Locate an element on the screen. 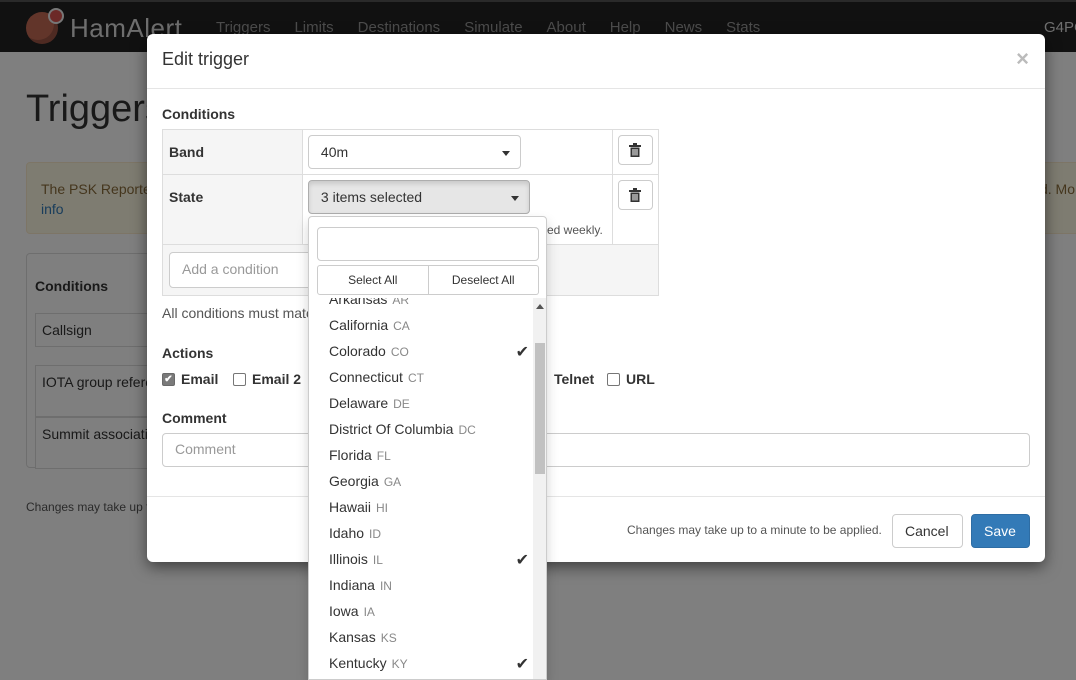  state-multiselect: 3 items selected is located at coordinates (418, 197).